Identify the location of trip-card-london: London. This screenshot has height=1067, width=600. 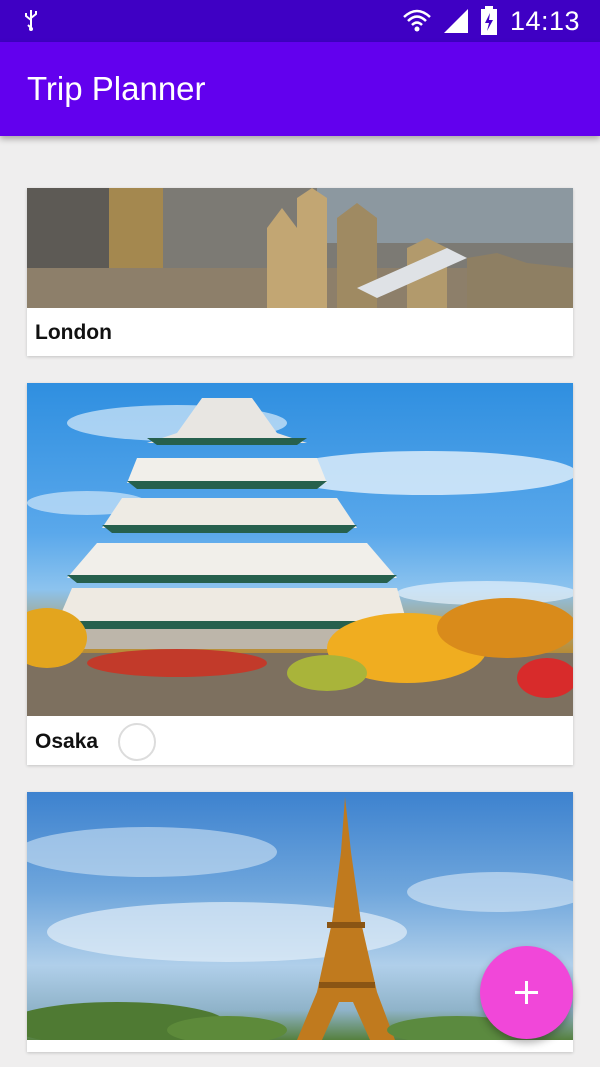
(300, 272).